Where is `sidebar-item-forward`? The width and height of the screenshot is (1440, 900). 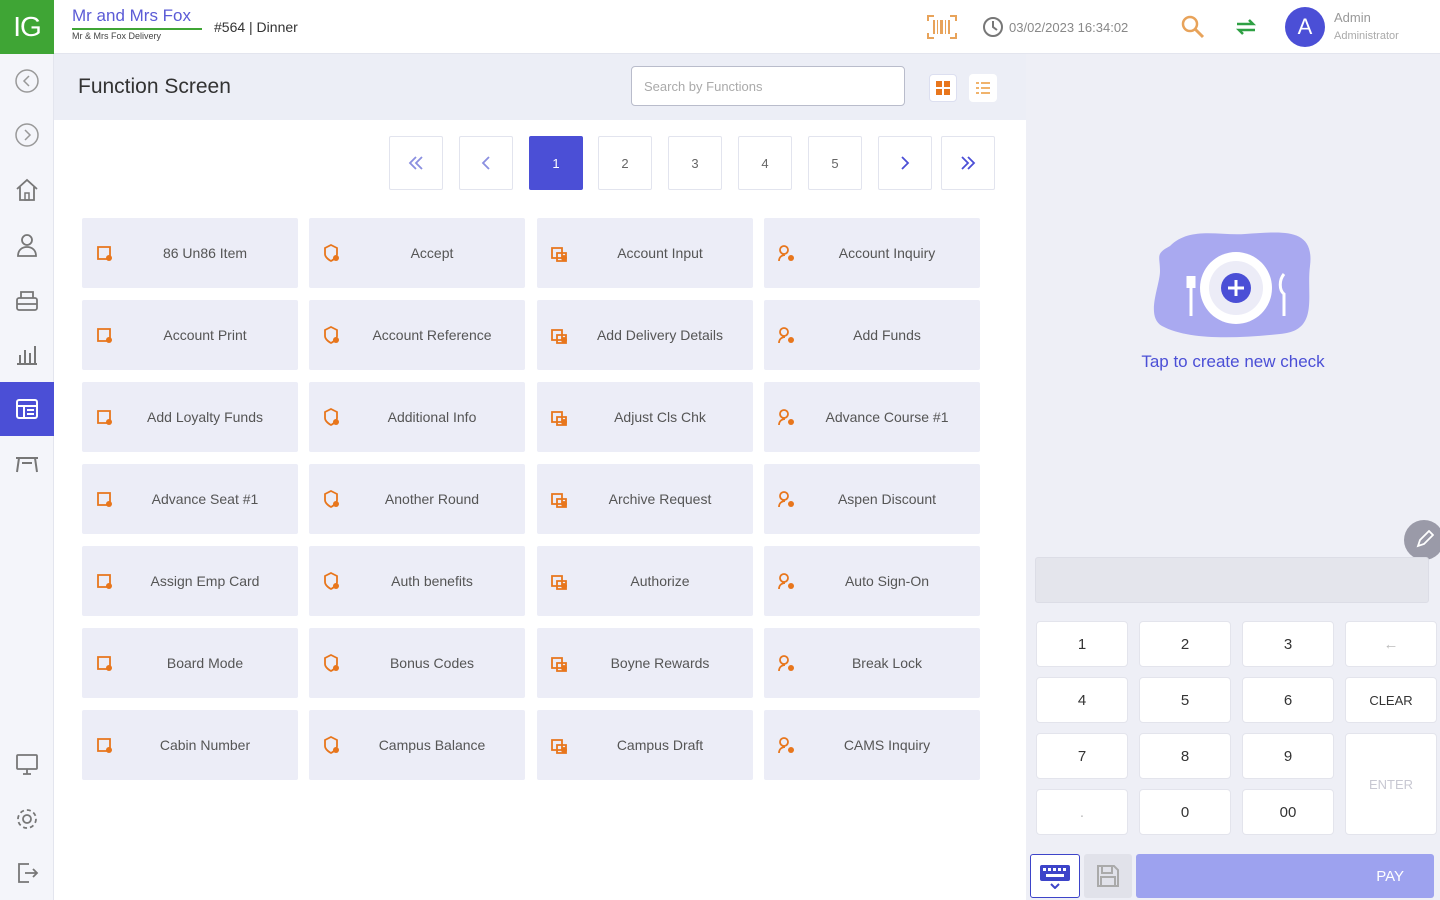
sidebar-item-forward is located at coordinates (27, 135).